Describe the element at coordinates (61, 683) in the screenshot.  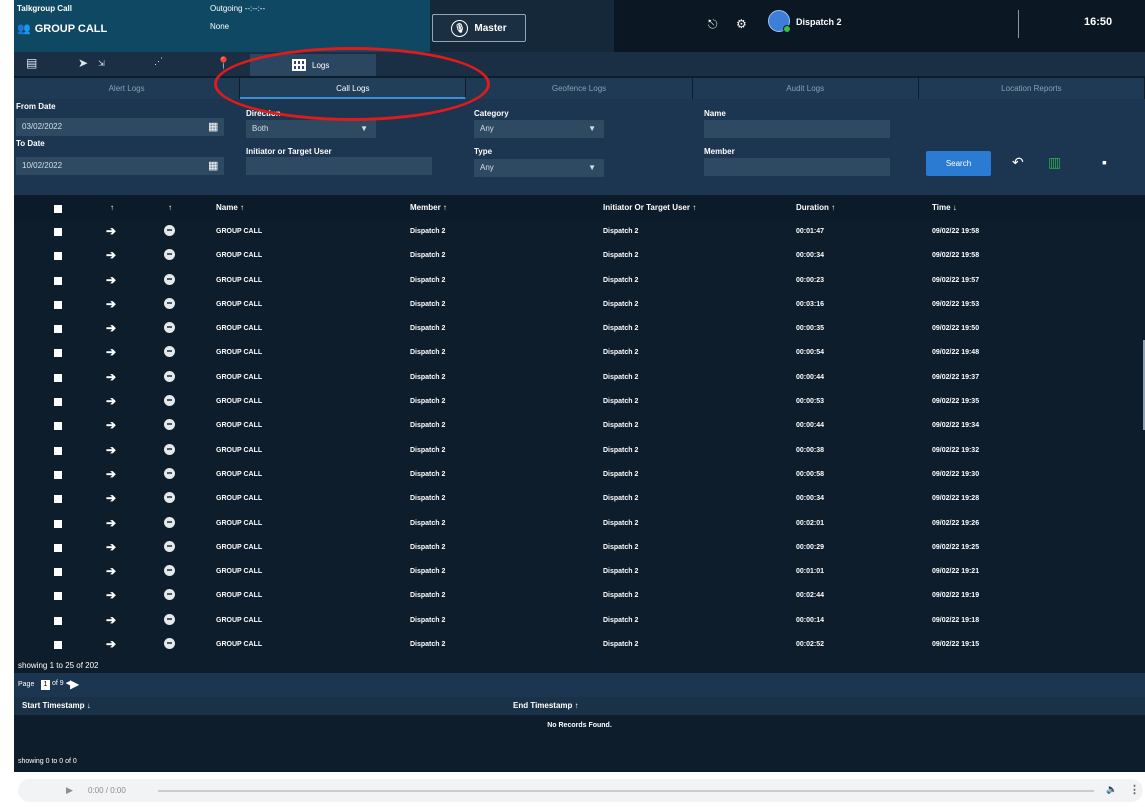
I see `page-of-label: of 9 ◀` at that location.